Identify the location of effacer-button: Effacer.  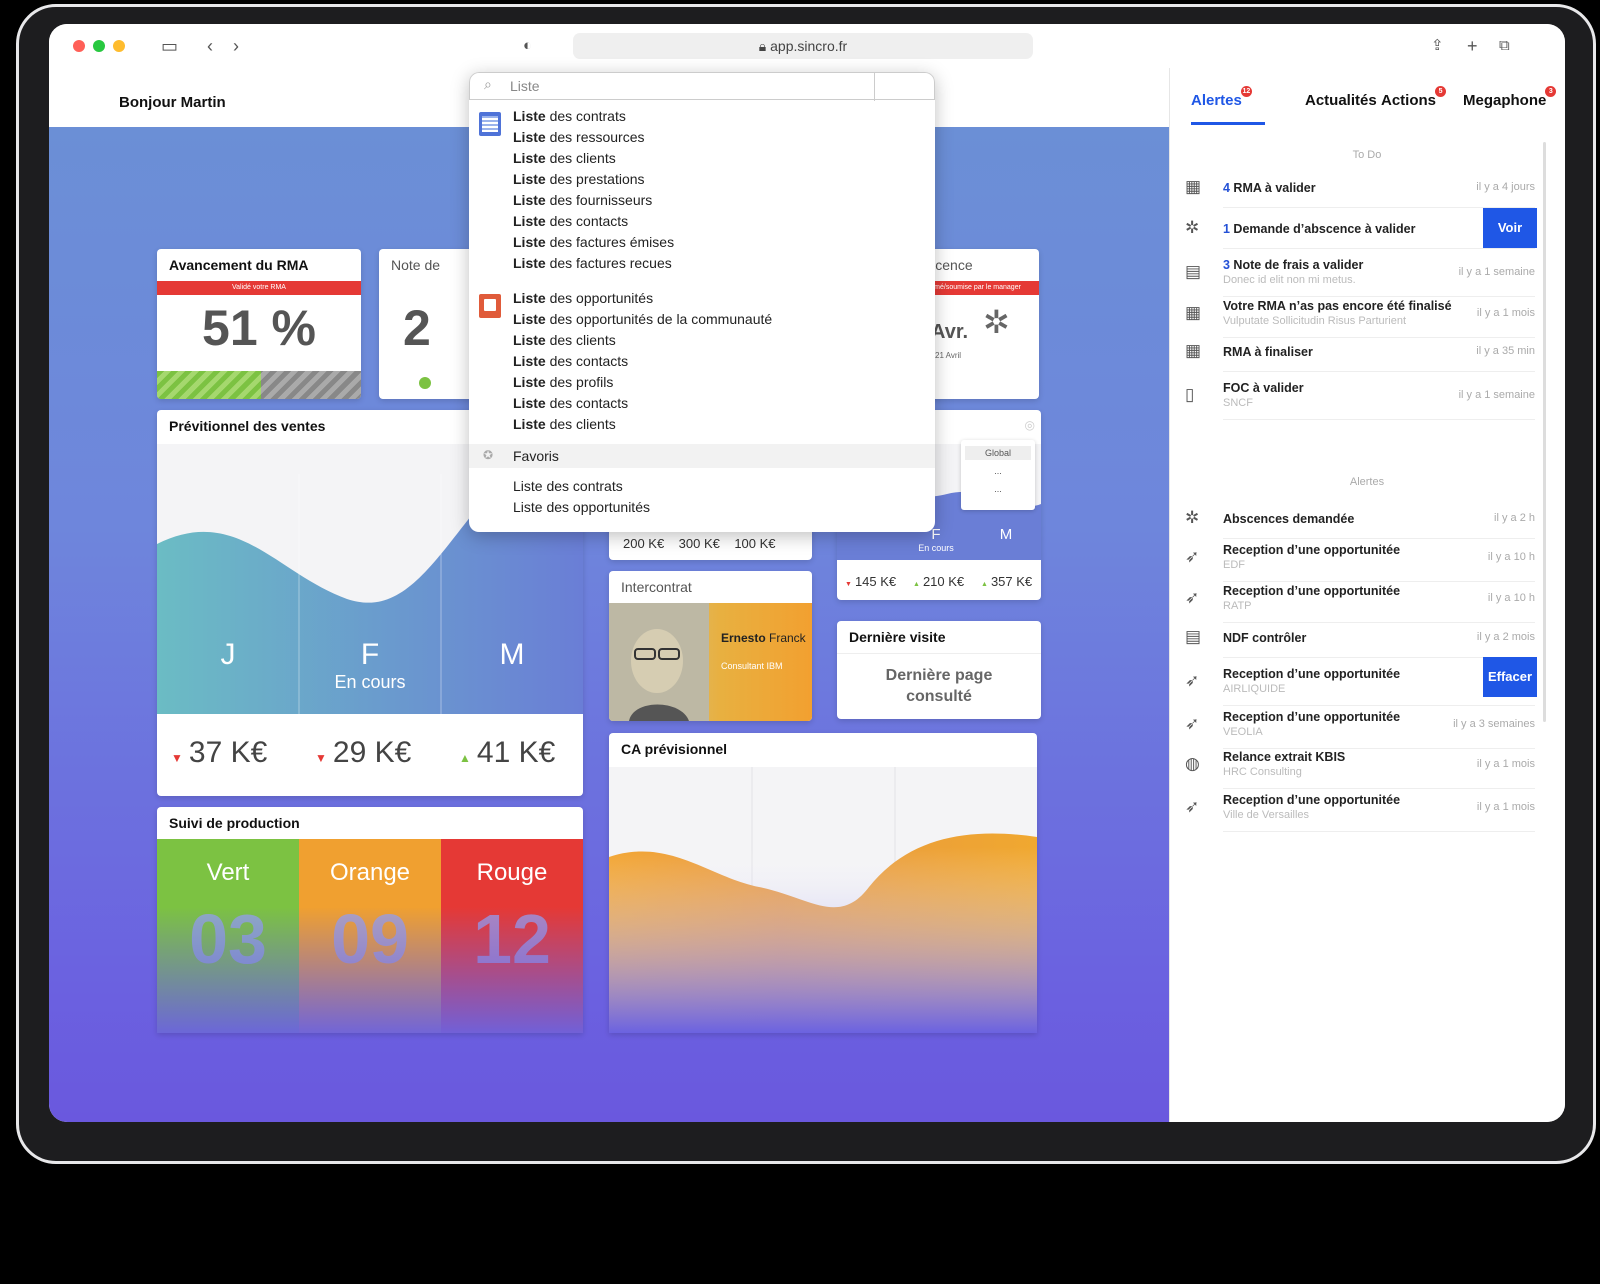
(1510, 677).